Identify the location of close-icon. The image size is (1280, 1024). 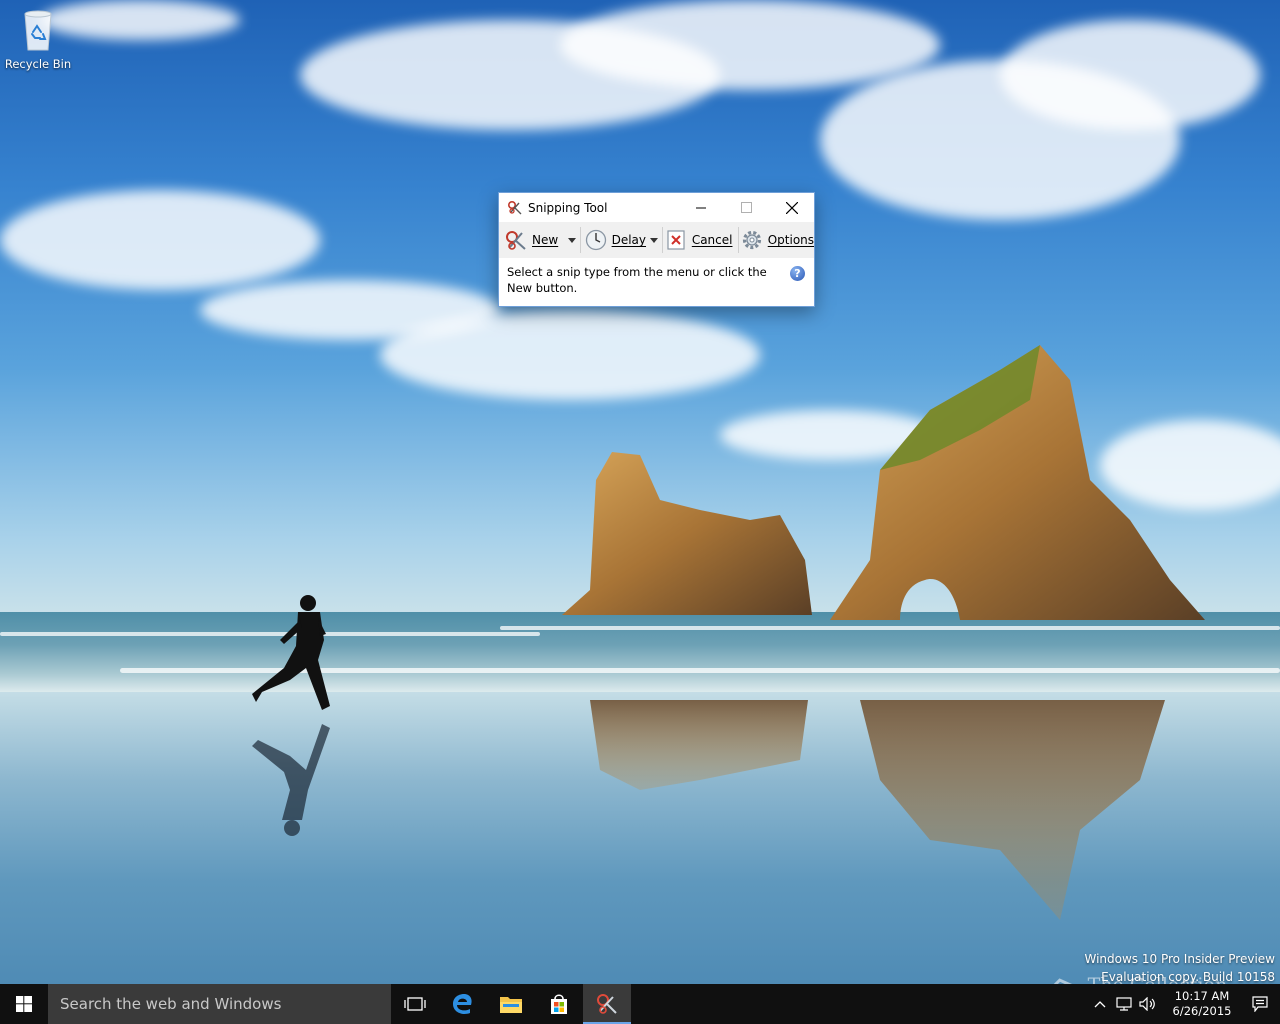
(791, 207).